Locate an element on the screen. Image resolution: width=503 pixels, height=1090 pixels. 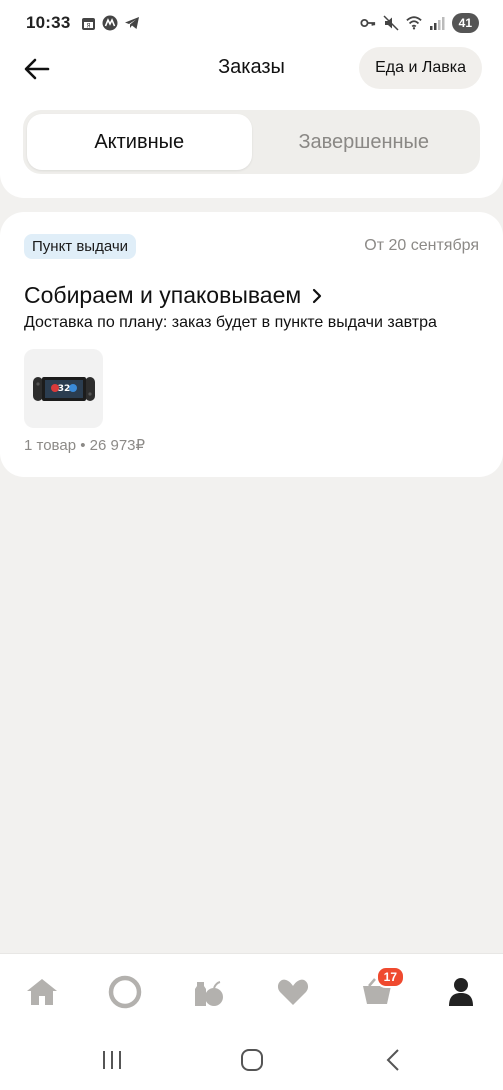
nav-favorites is located at coordinates (293, 992).